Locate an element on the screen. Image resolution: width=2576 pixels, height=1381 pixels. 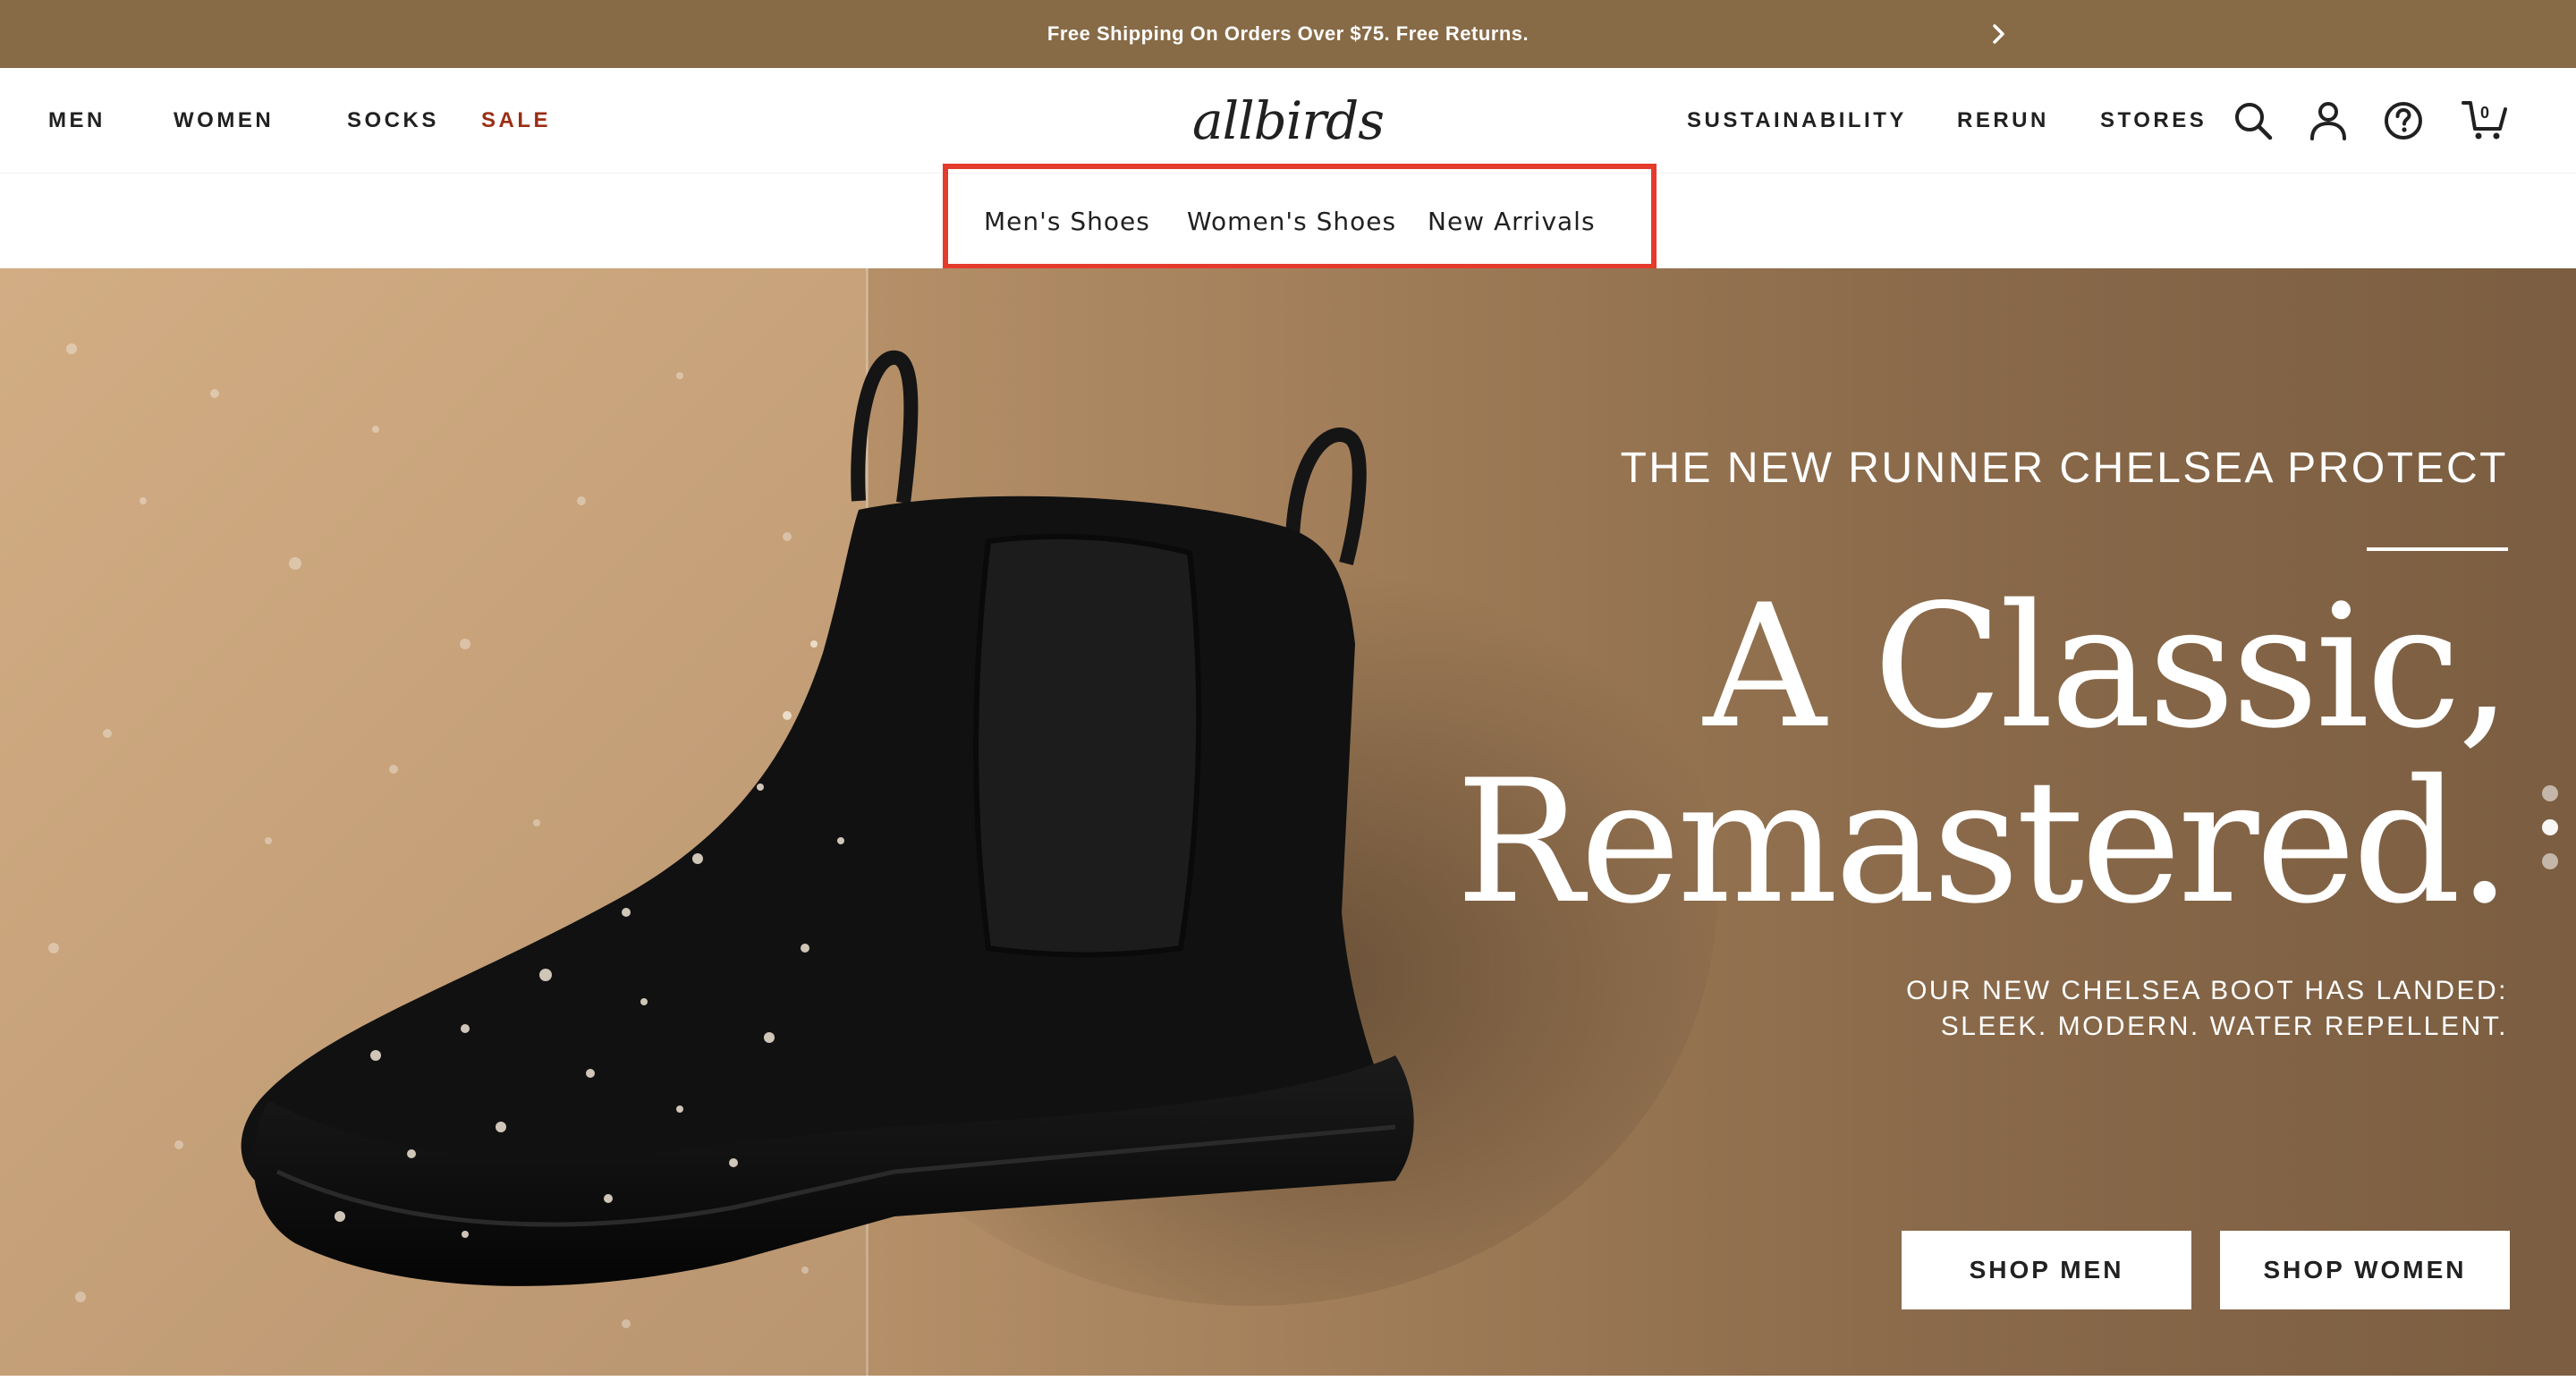
chevron-right-icon is located at coordinates (1998, 34).